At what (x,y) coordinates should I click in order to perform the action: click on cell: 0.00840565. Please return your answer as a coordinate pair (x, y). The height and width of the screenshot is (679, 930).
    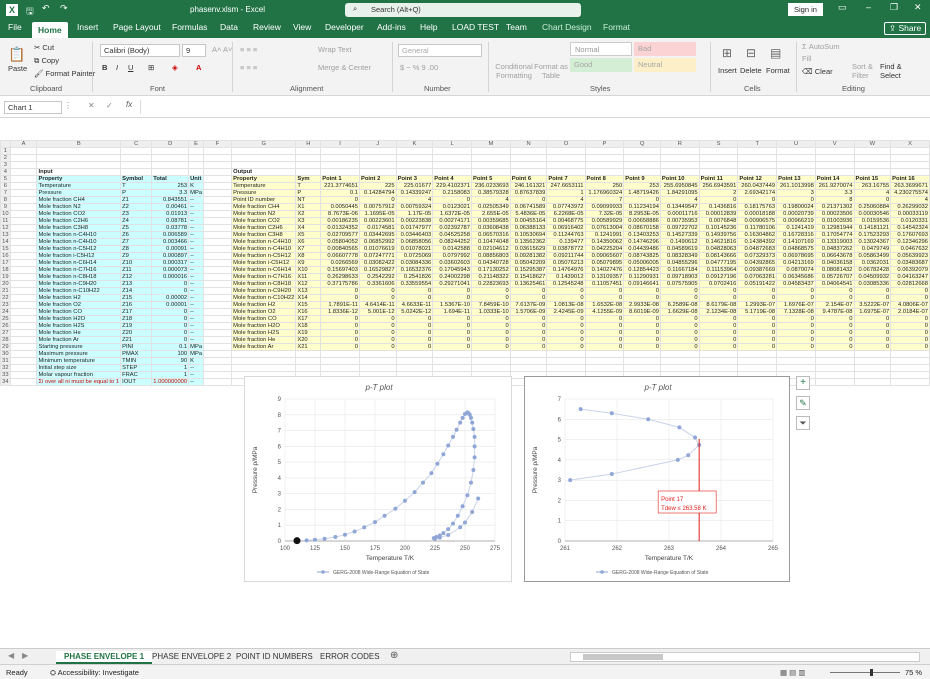
    Looking at the image, I should click on (340, 249).